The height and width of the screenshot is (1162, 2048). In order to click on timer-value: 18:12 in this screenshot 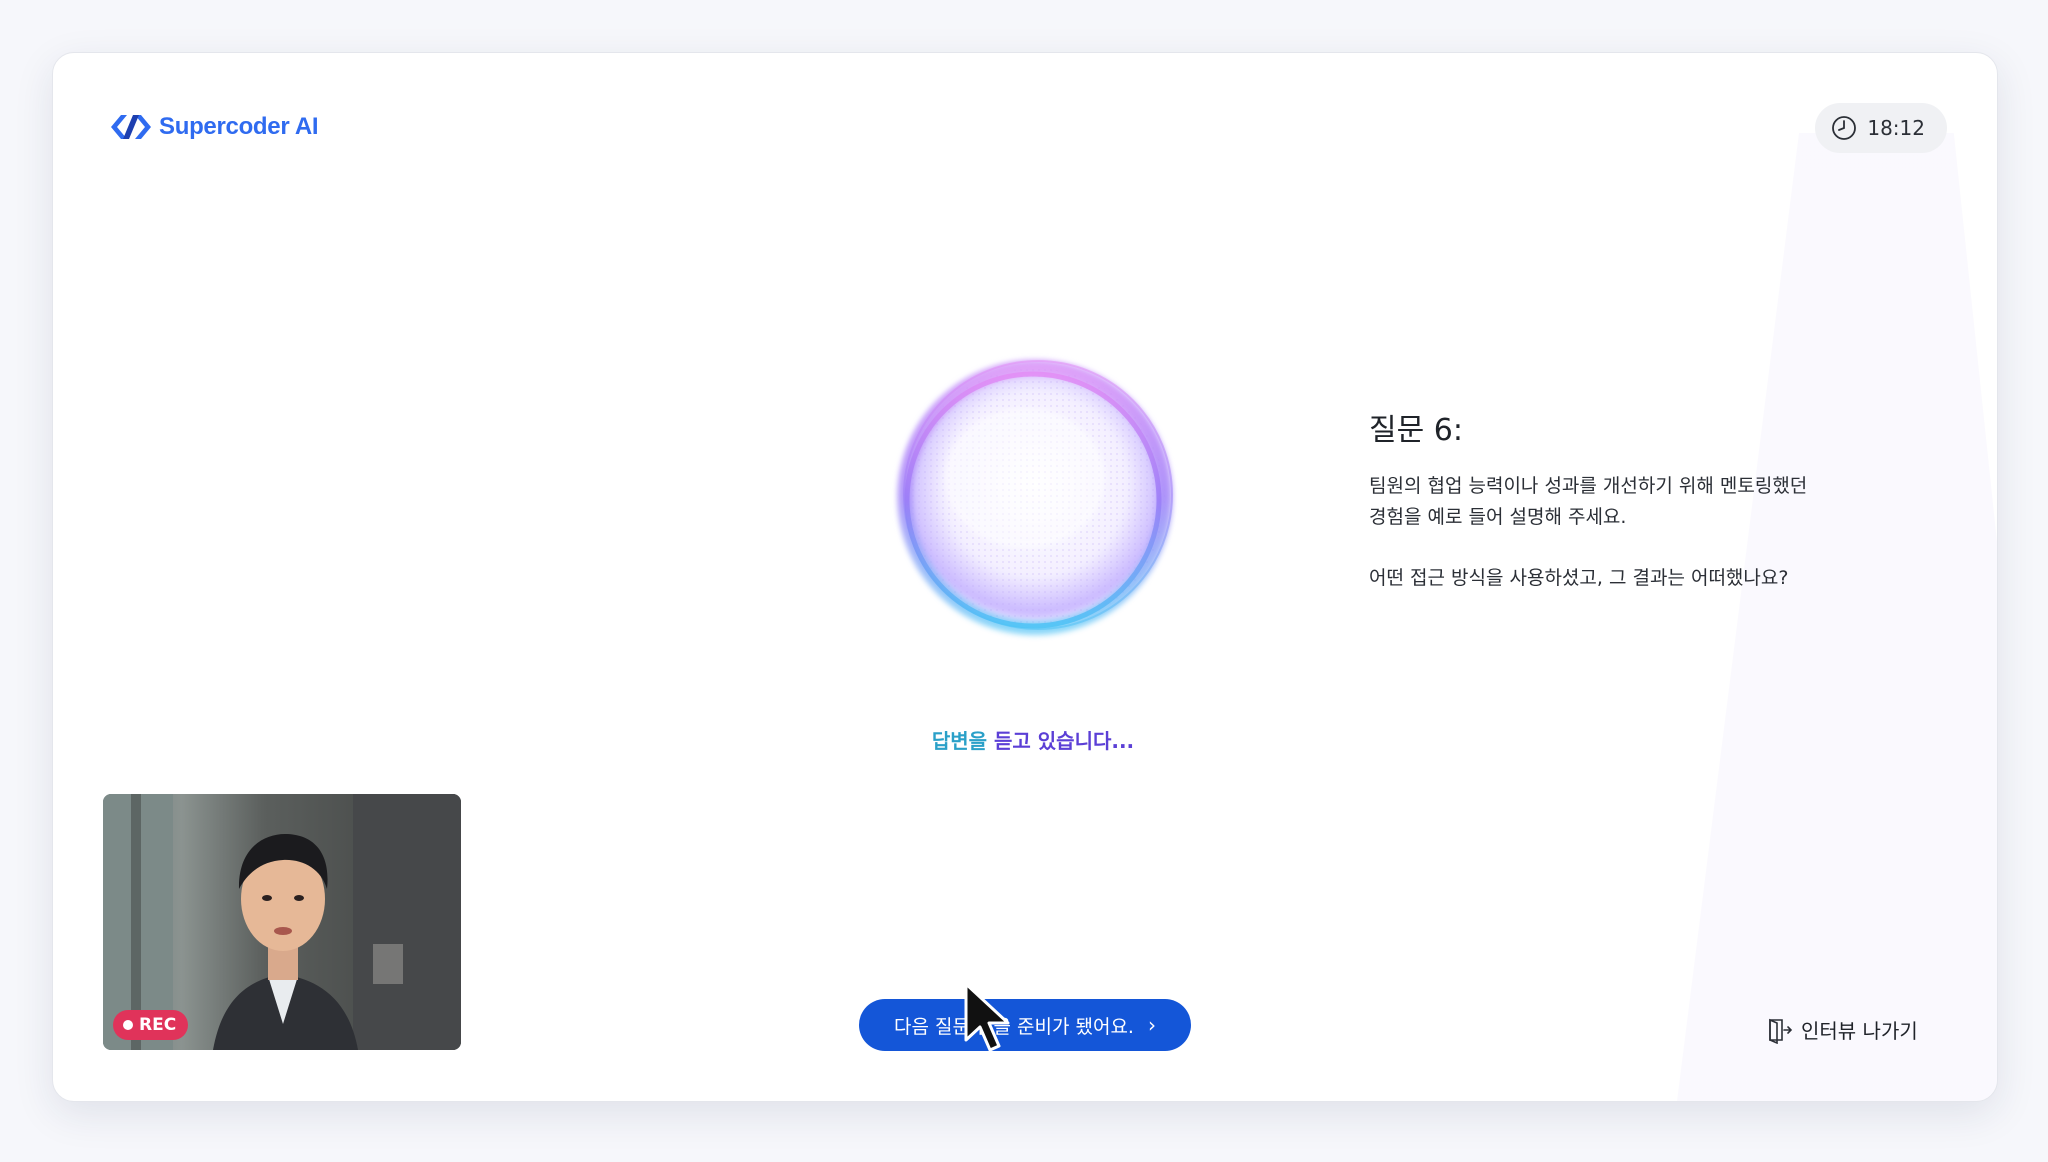, I will do `click(1896, 128)`.